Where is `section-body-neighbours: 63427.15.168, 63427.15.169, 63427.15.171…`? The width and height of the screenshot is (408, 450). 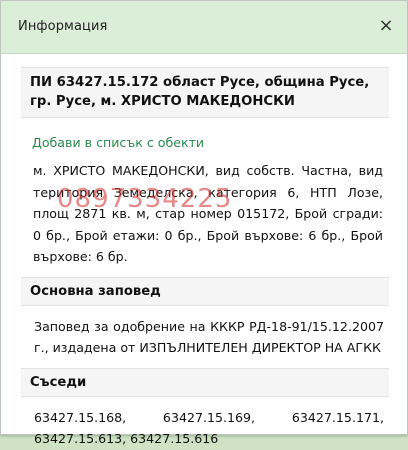
section-body-neighbours: 63427.15.168, 63427.15.169, 63427.15.171… is located at coordinates (209, 428).